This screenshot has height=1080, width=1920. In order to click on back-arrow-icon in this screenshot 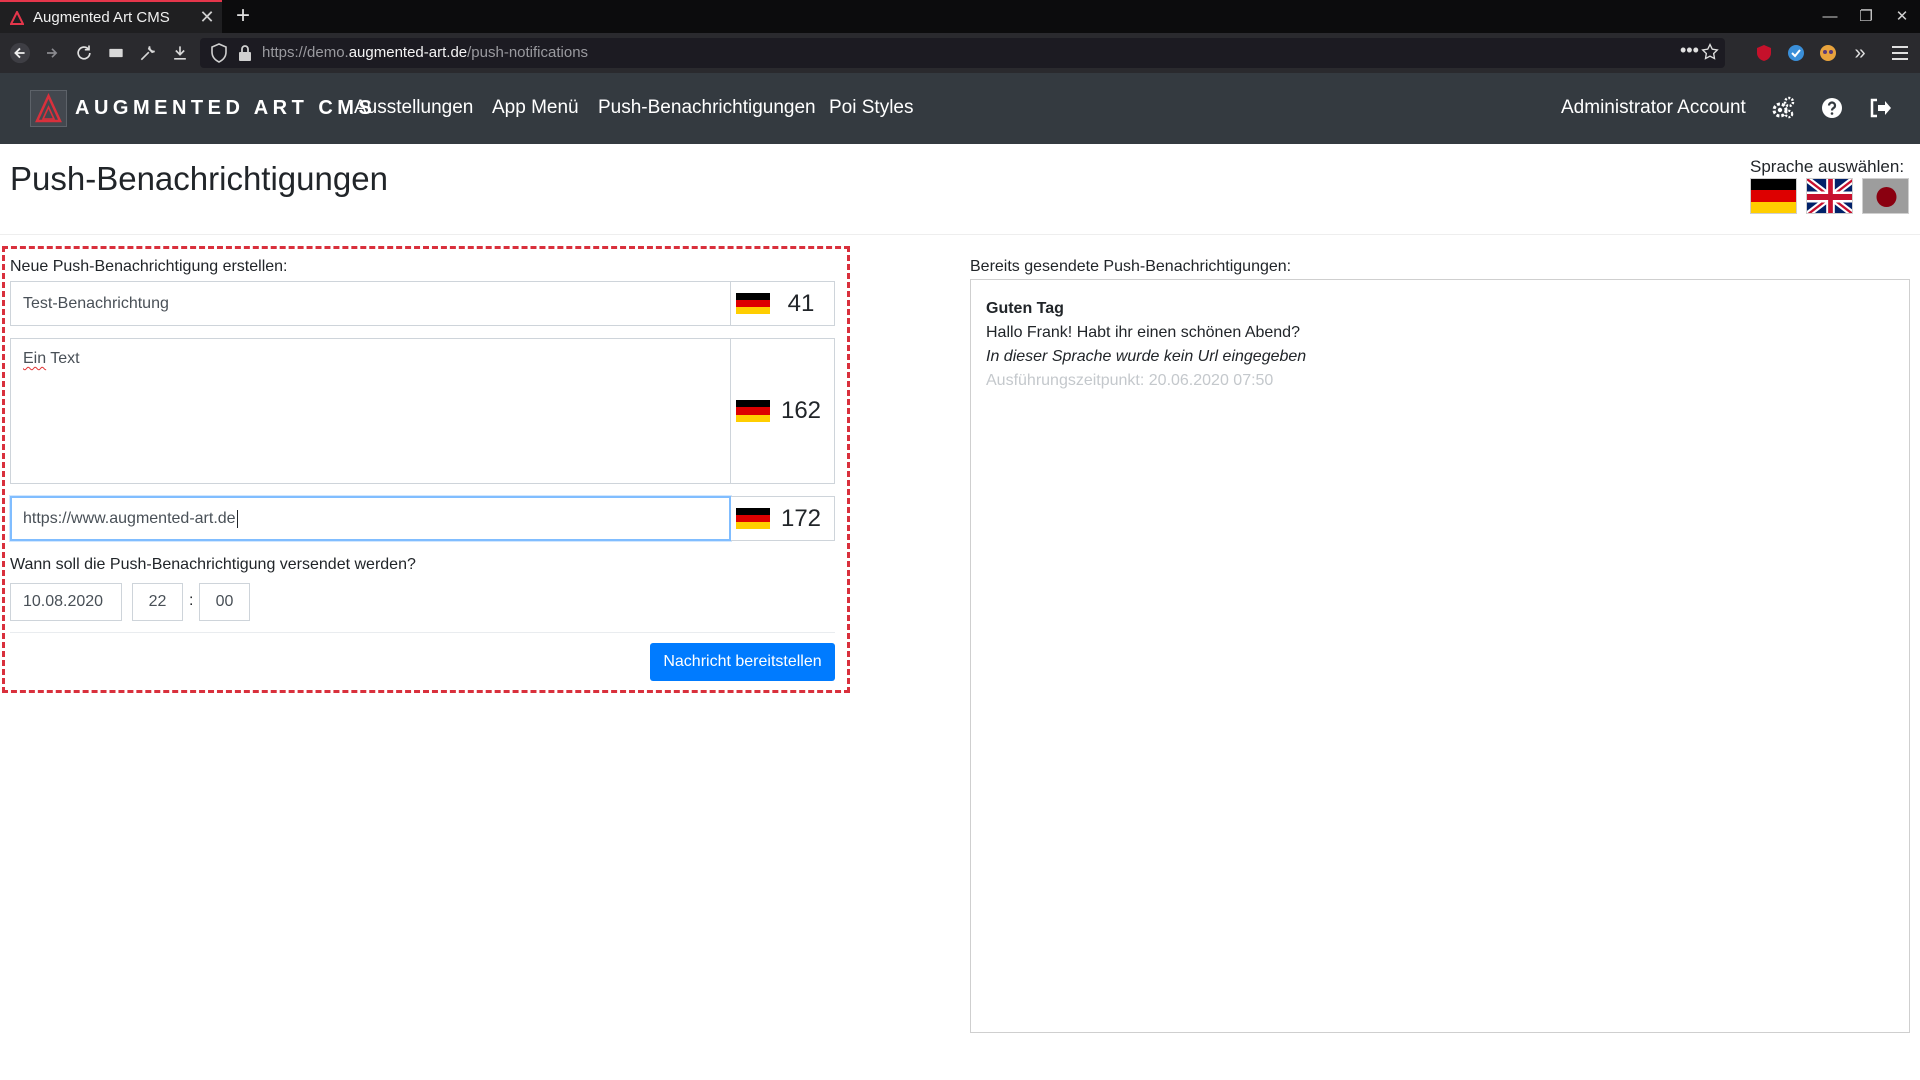, I will do `click(20, 53)`.